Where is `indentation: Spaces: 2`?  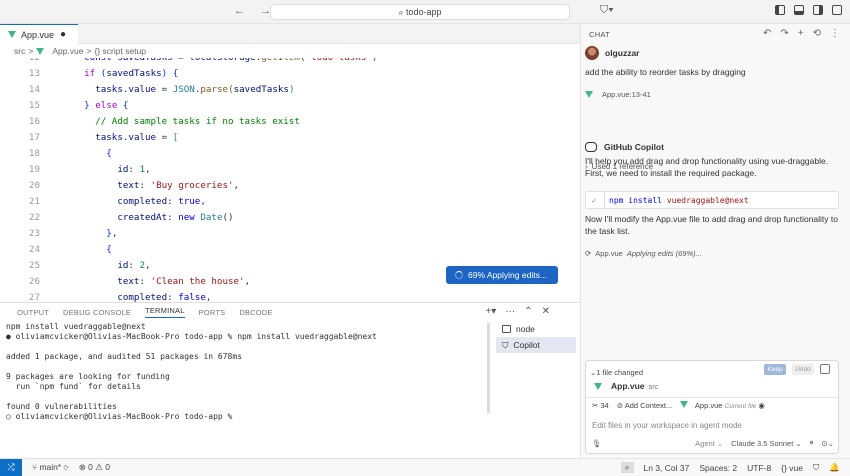 indentation: Spaces: 2 is located at coordinates (718, 468).